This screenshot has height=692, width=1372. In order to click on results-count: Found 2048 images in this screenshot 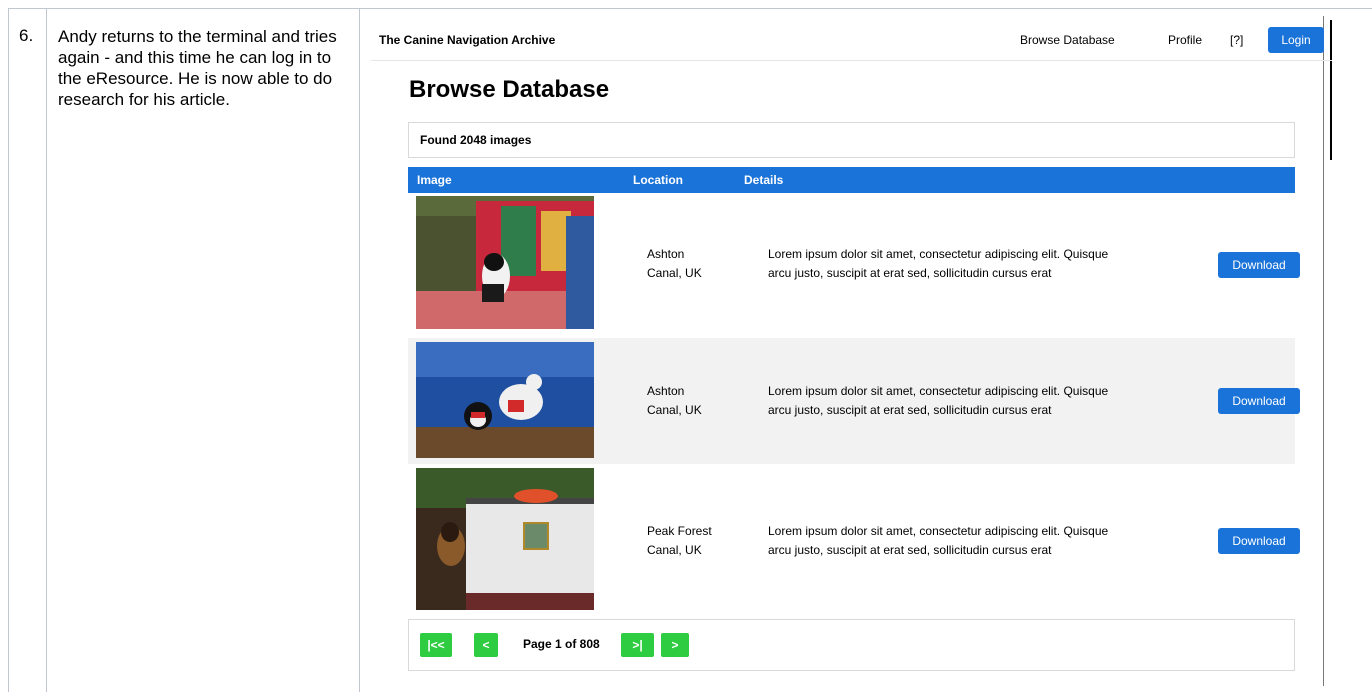, I will do `click(476, 140)`.